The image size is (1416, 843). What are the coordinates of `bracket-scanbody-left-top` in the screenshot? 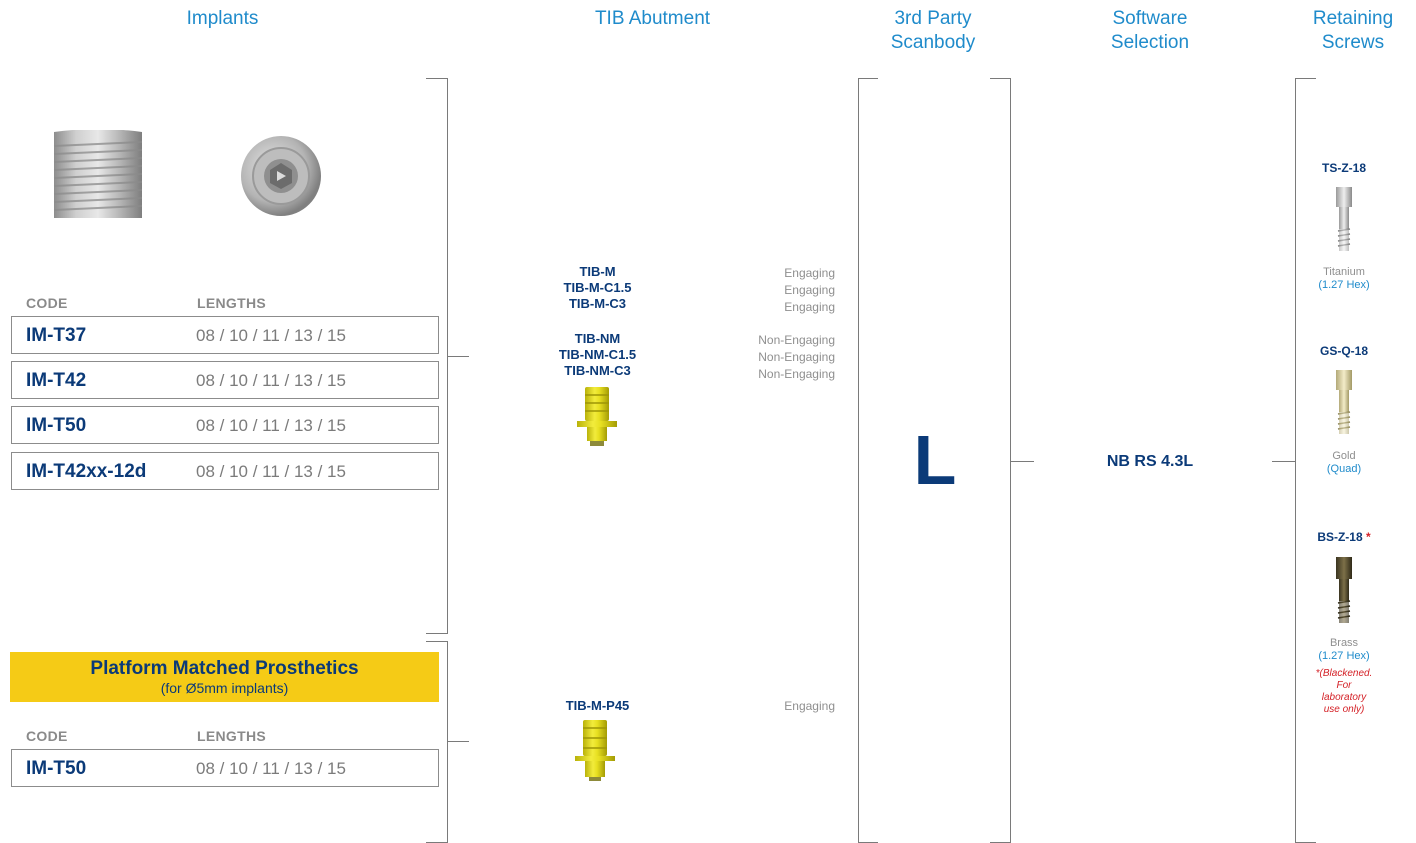 It's located at (868, 78).